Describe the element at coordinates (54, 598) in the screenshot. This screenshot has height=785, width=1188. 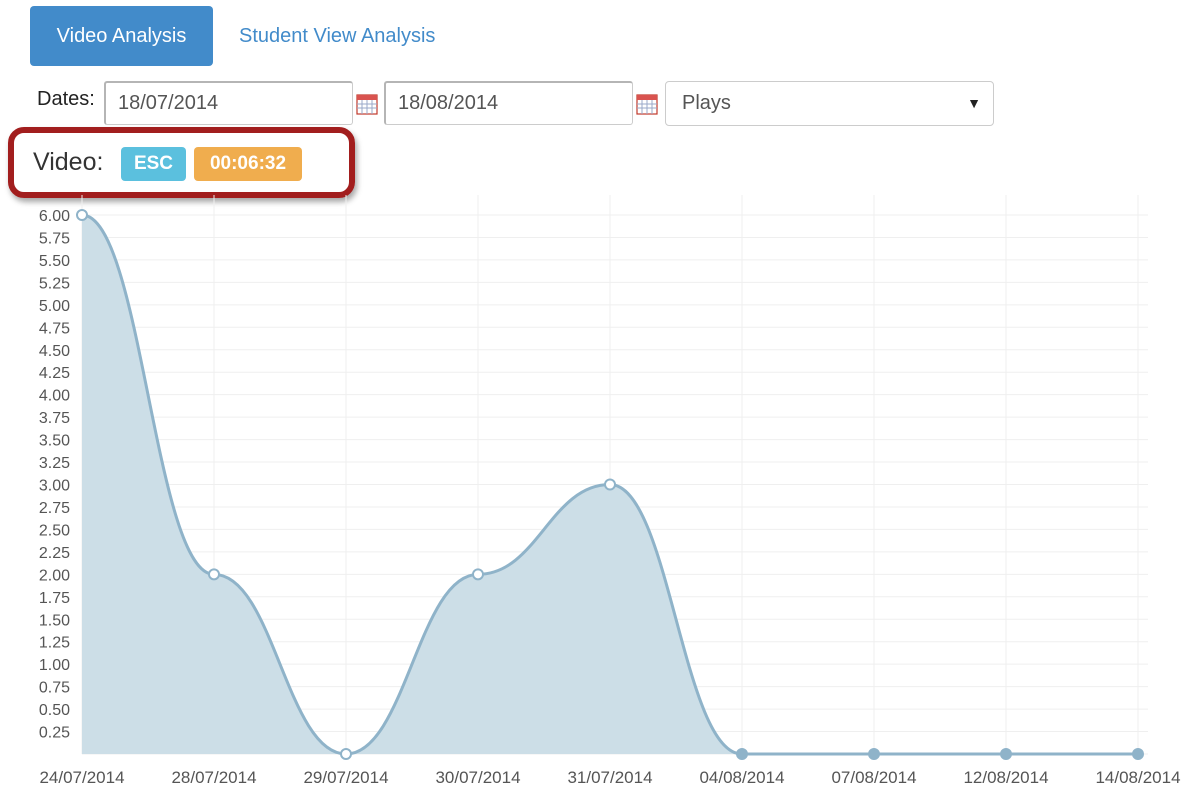
I see `y-tick-label: 1.75` at that location.